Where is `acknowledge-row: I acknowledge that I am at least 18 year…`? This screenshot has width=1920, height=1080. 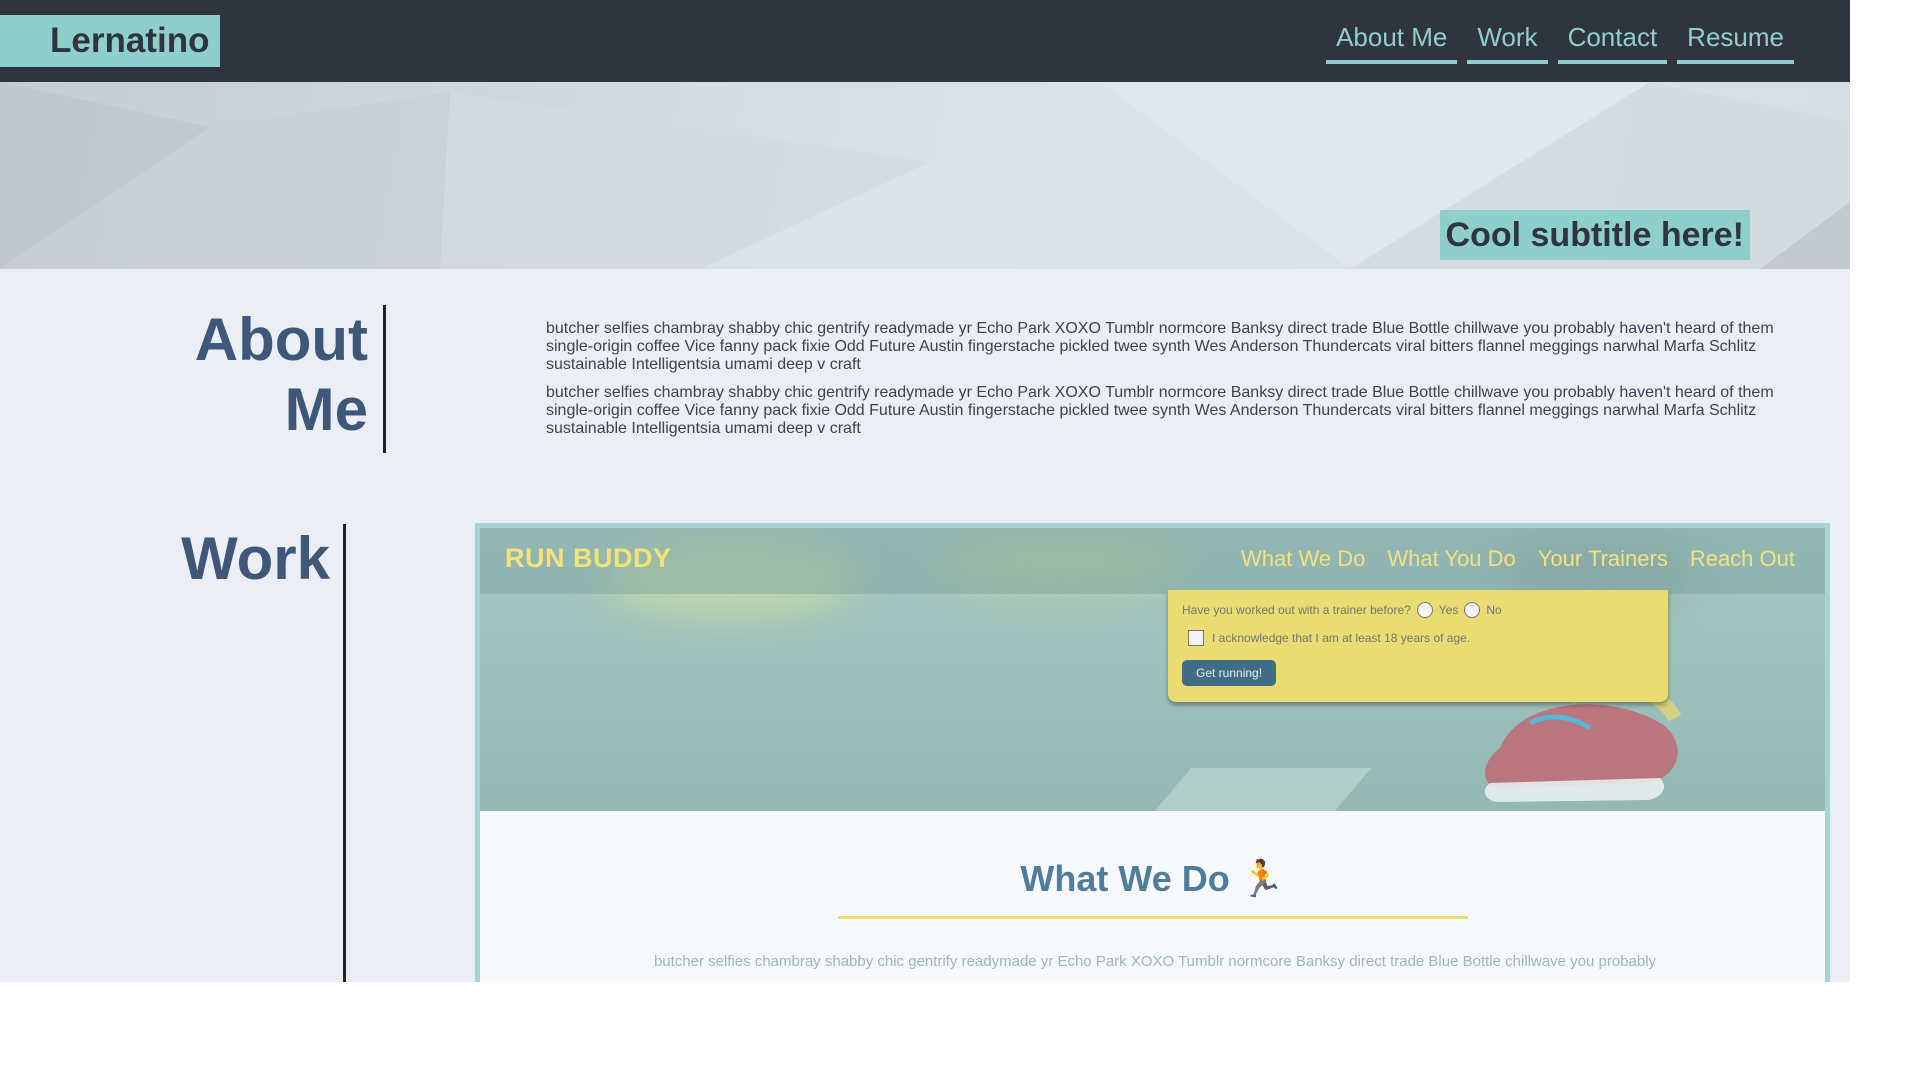
acknowledge-row: I acknowledge that I am at least 18 year… is located at coordinates (1329, 638).